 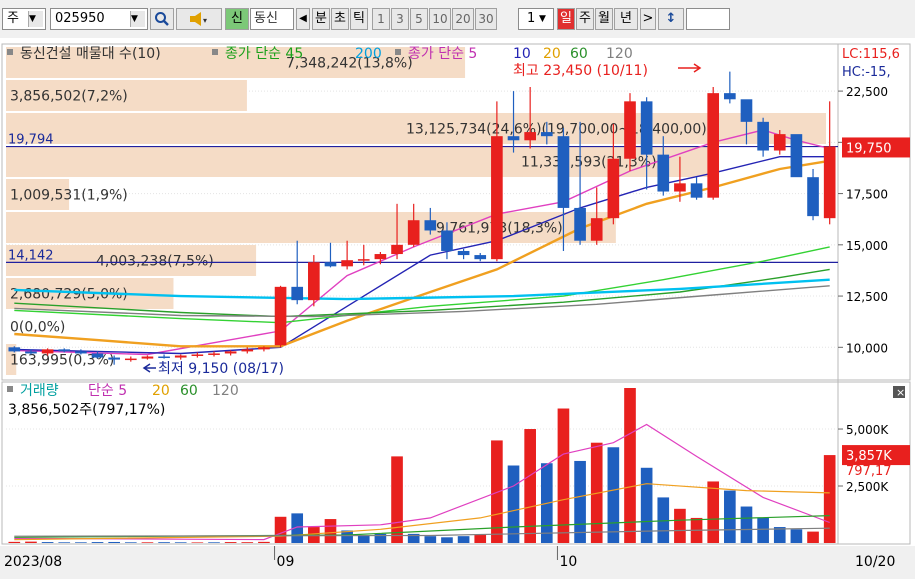 I want to click on stock-name-field: 동신, so click(x=272, y=19).